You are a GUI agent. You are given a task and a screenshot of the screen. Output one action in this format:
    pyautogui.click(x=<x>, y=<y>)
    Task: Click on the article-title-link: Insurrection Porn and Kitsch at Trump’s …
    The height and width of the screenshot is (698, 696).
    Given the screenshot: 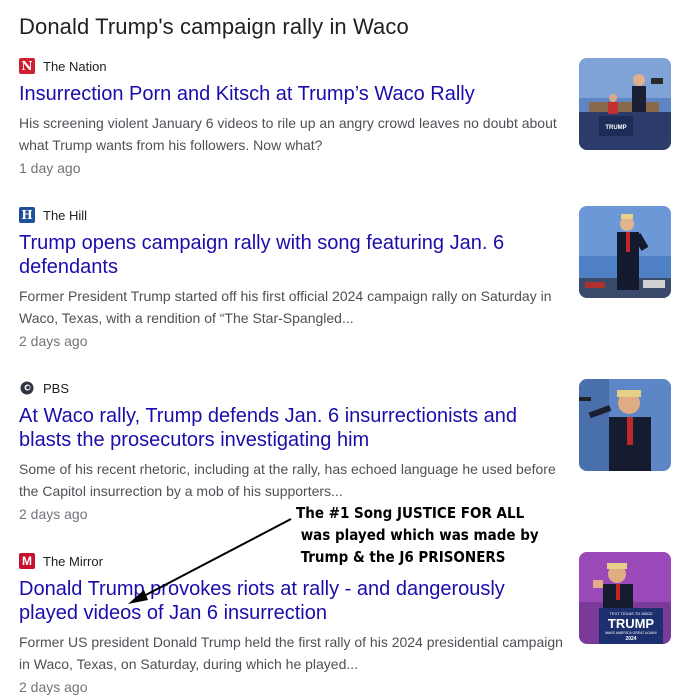 What is the action you would take?
    pyautogui.click(x=289, y=94)
    